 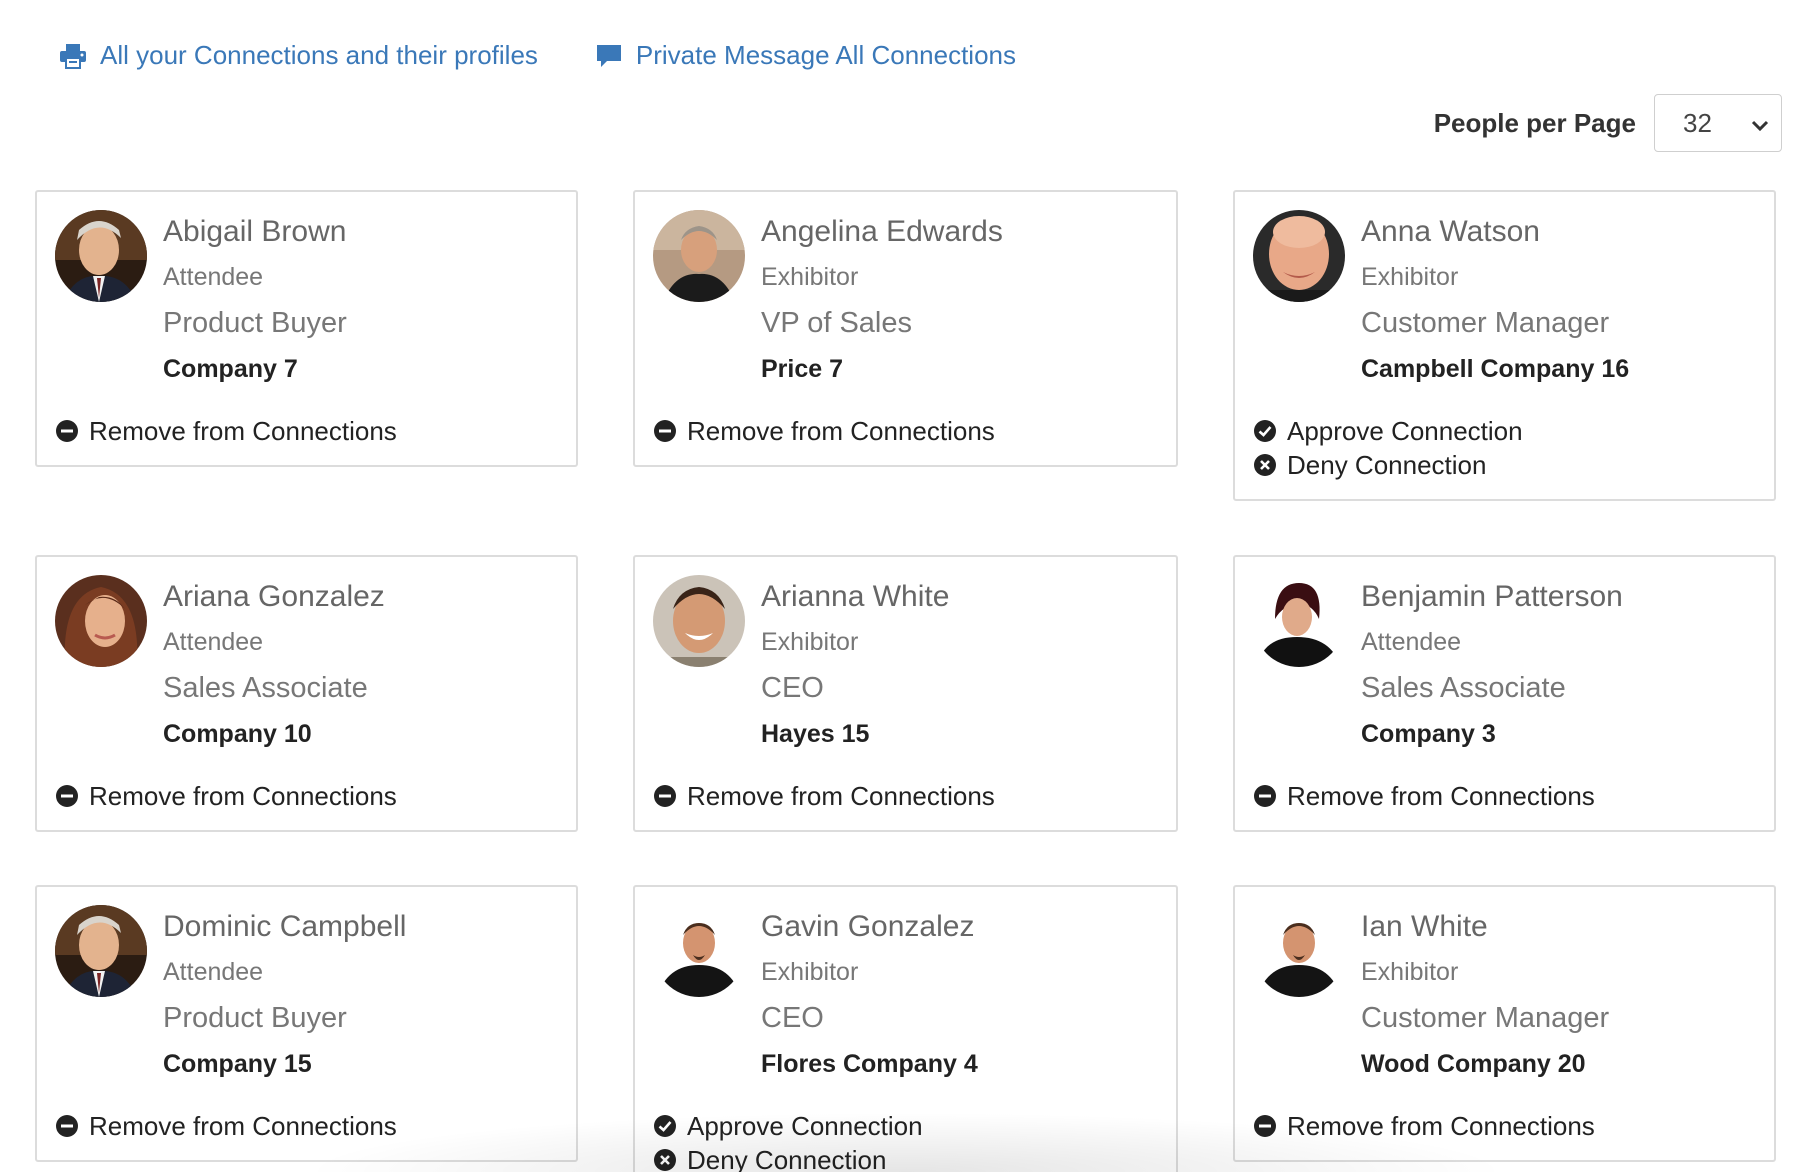 I want to click on company-name: Wood Company 20, so click(x=1473, y=1064).